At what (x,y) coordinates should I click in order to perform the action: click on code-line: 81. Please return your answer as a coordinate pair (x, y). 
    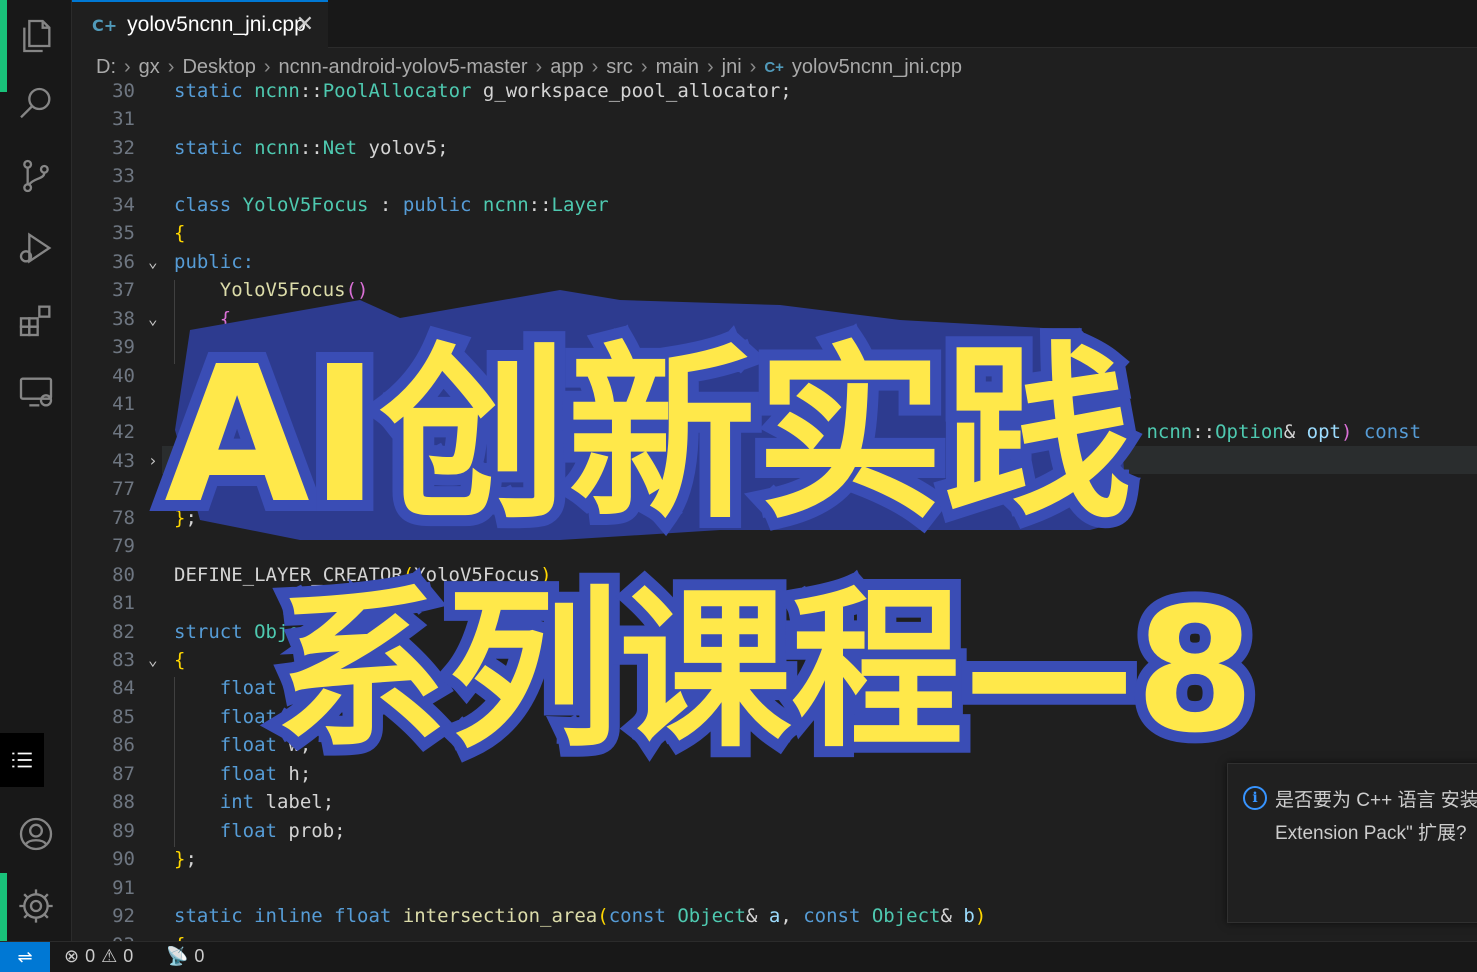
    Looking at the image, I should click on (774, 603).